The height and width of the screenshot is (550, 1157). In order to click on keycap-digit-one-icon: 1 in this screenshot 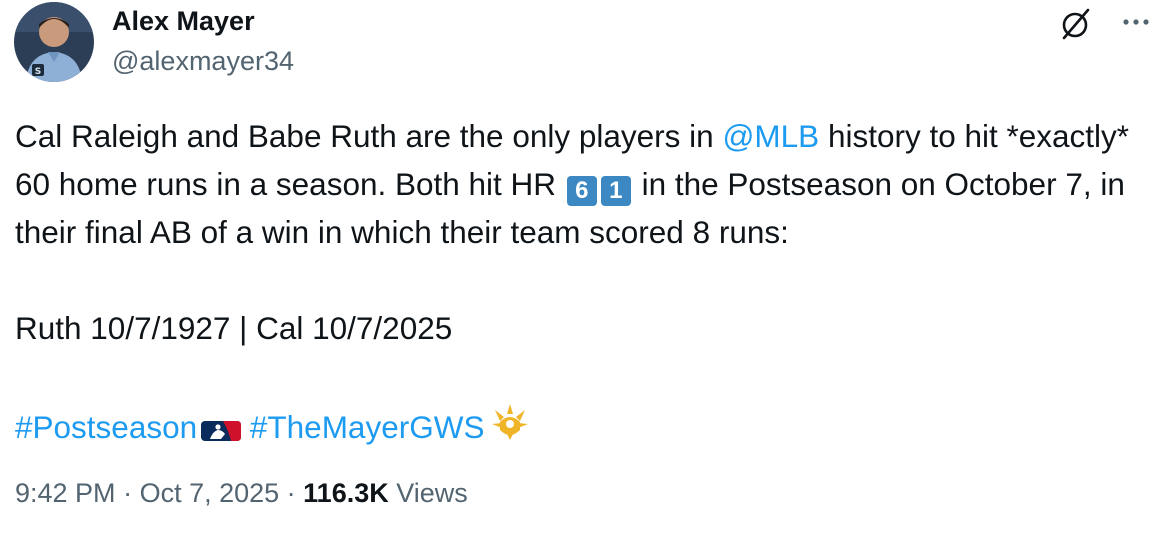, I will do `click(615, 191)`.